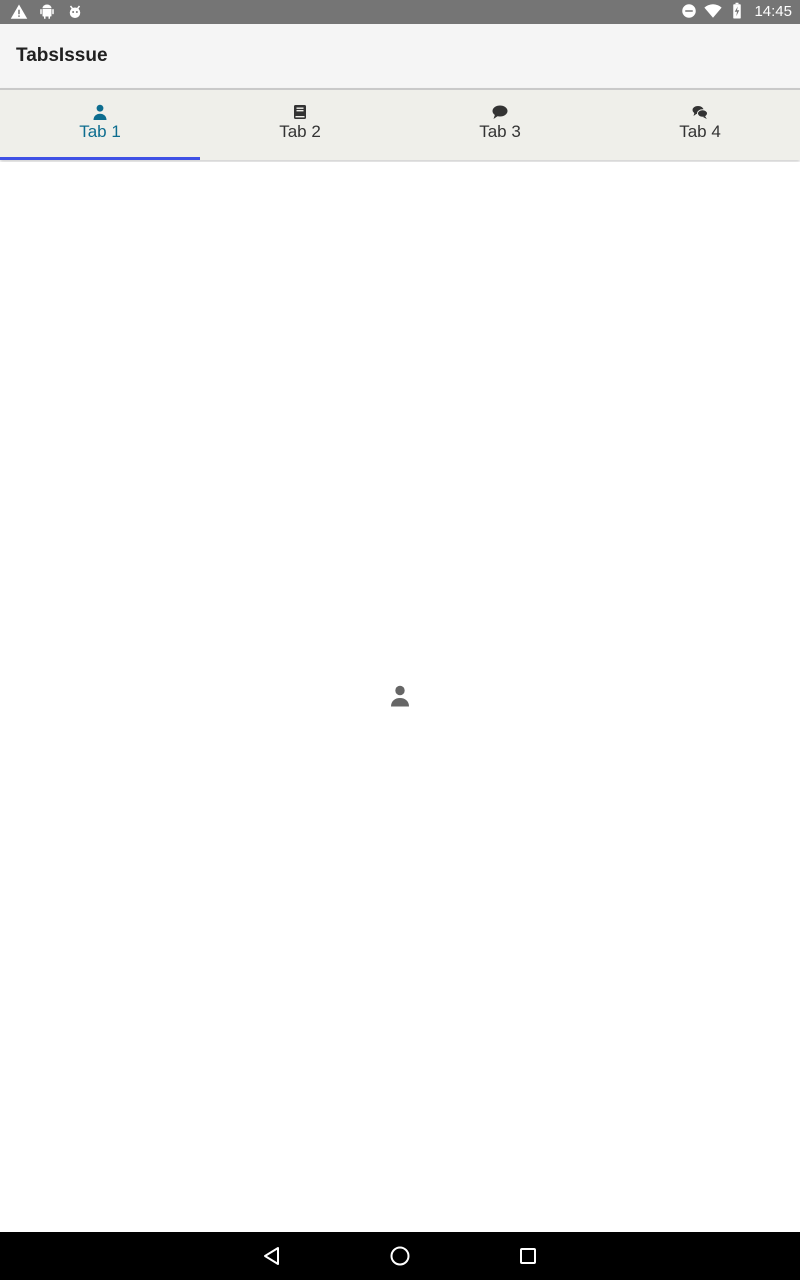 This screenshot has height=1280, width=800. I want to click on navigation-bar, so click(400, 1256).